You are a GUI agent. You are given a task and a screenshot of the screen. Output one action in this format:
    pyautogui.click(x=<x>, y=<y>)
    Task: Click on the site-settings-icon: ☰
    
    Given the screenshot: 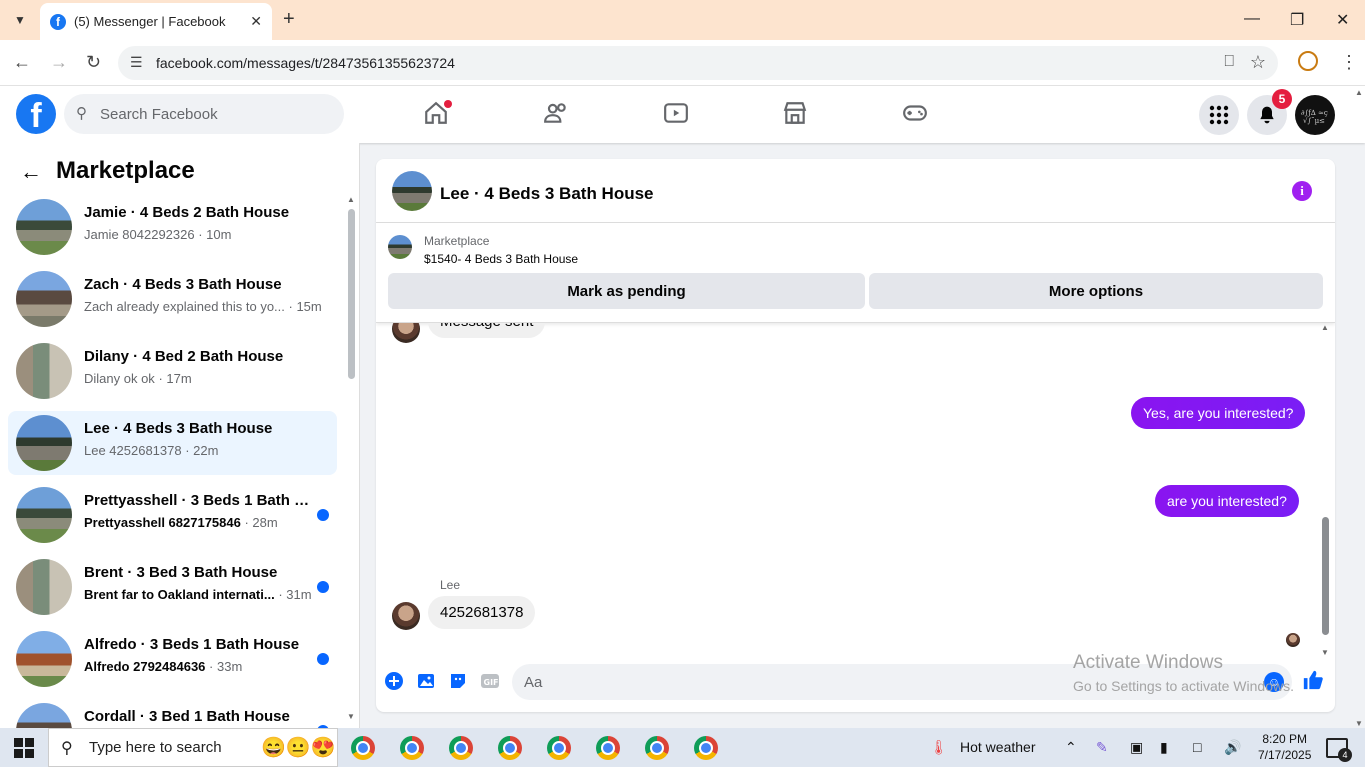 What is the action you would take?
    pyautogui.click(x=136, y=62)
    